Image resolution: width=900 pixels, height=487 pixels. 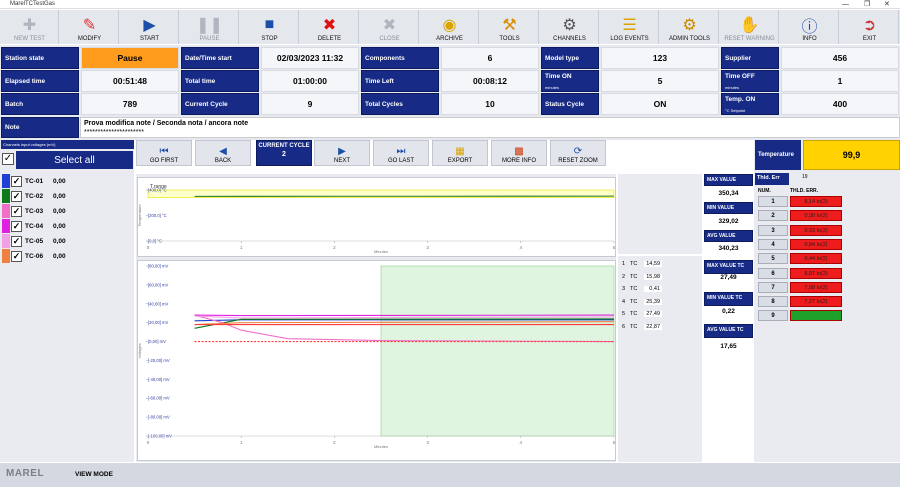 I want to click on thld-num-button: 6, so click(x=773, y=273).